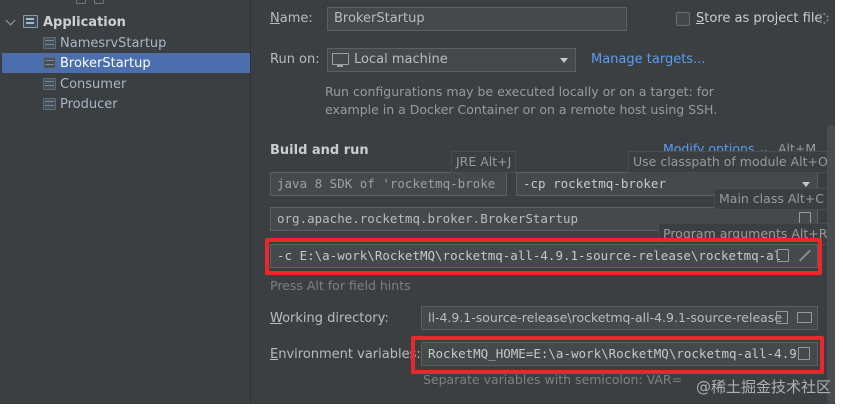  I want to click on jre-select: java 8 SDK of 'rocketmq-broke, so click(388, 184).